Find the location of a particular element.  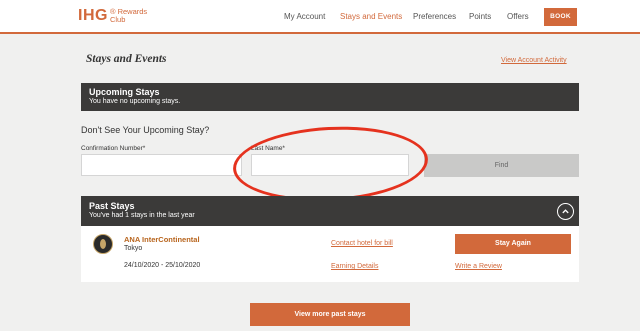

earning-details-link: Earning Details is located at coordinates (354, 266).